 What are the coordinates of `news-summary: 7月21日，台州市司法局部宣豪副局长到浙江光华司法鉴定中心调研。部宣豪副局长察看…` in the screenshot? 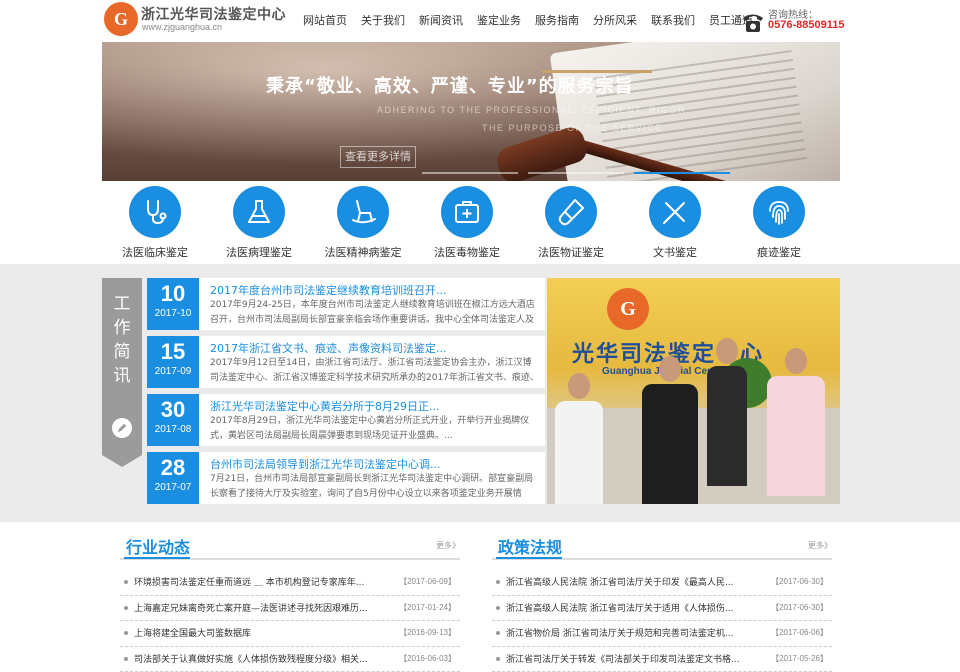 It's located at (375, 487).